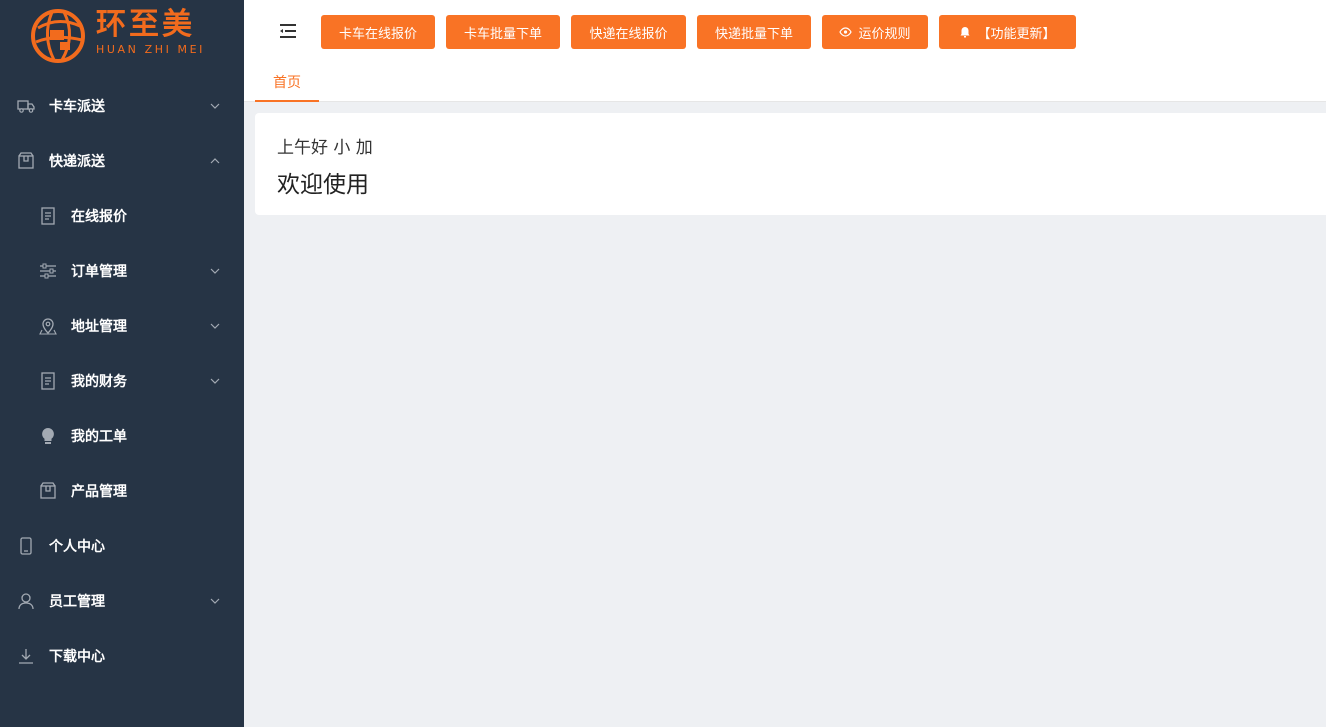  I want to click on sidebar-item-online-quote: 在线报价, so click(122, 215).